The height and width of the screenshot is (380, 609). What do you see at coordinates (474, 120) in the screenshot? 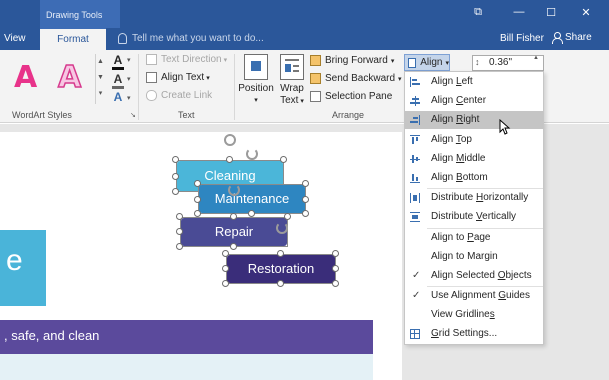
I see `menu-item-align-right: Align Right` at bounding box center [474, 120].